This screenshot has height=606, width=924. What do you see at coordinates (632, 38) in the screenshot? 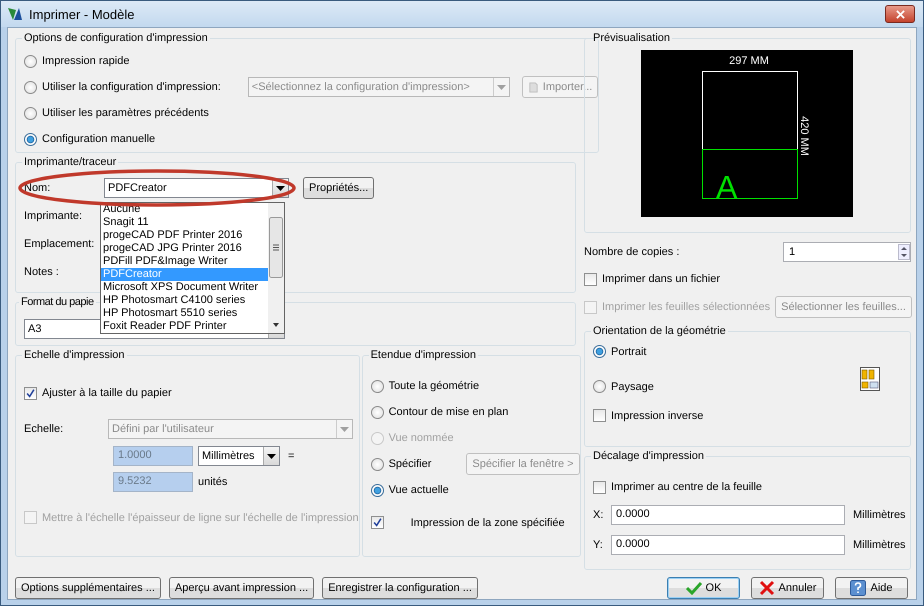
I see `group-title: Prévisualisation` at bounding box center [632, 38].